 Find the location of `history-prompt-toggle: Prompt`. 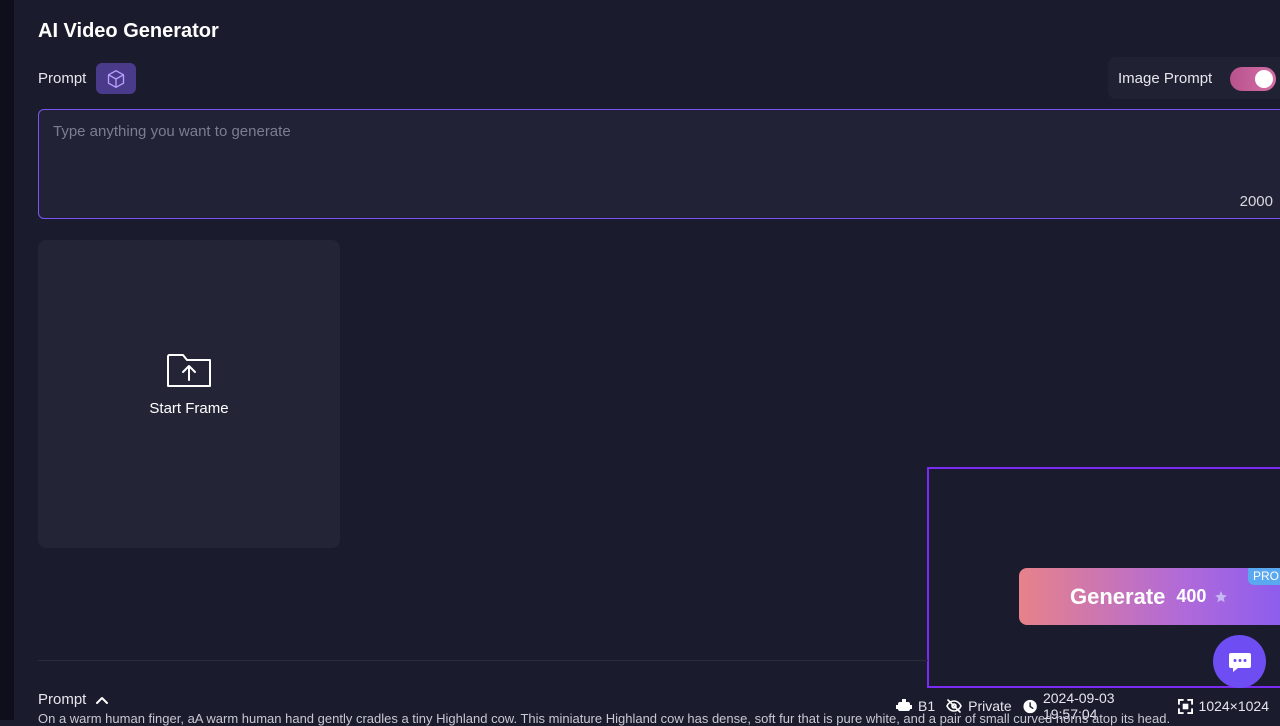

history-prompt-toggle: Prompt is located at coordinates (73, 699).